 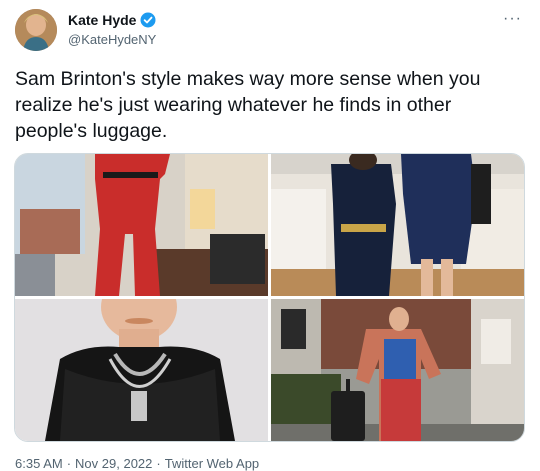 I want to click on photo-suitcase-street, so click(x=397, y=370).